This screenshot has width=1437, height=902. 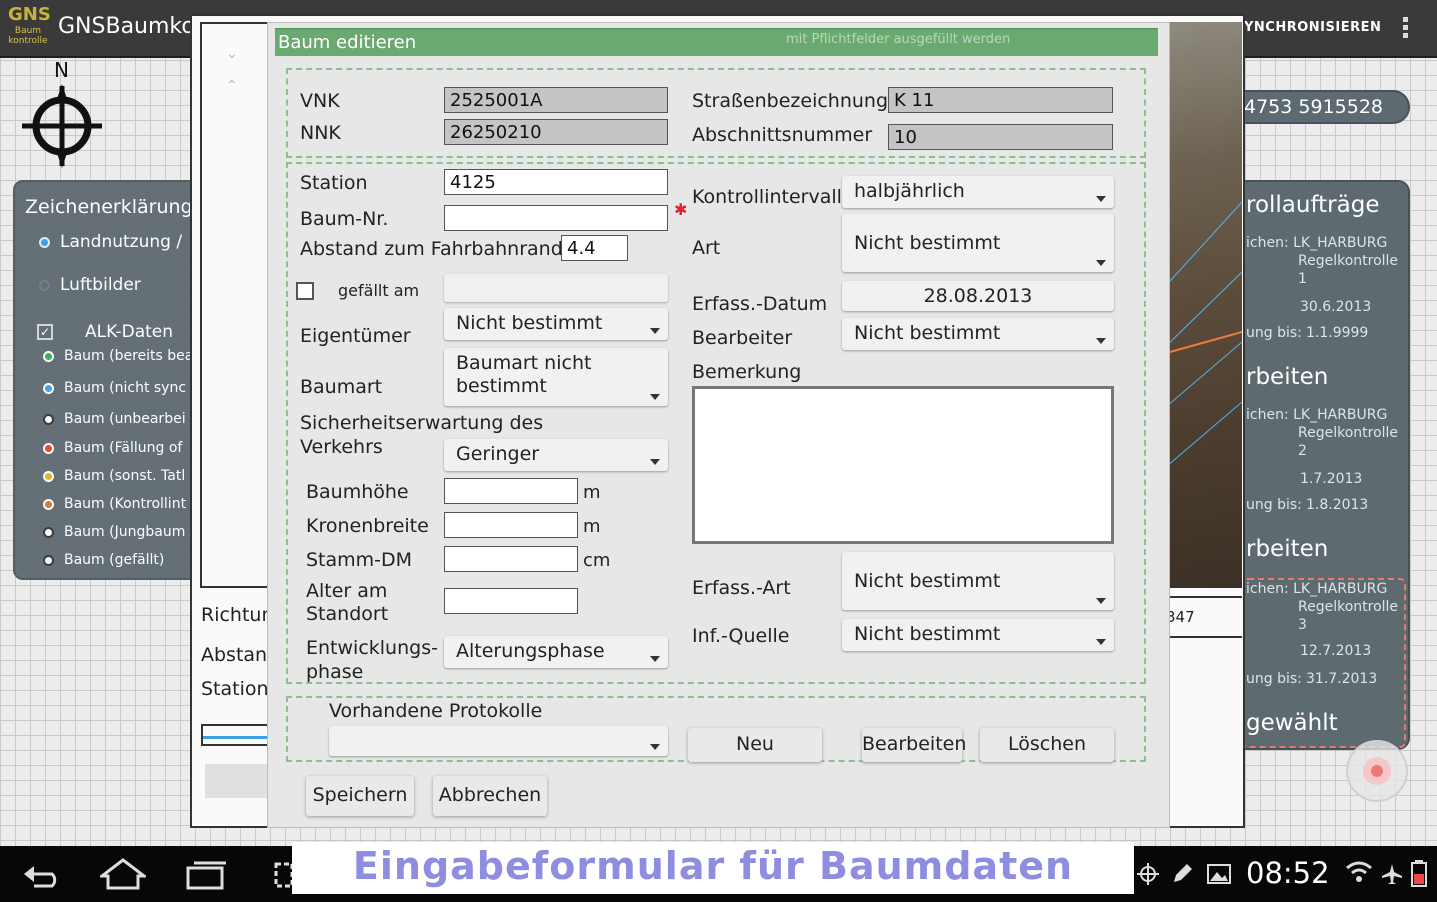 I want to click on height-unit: m, so click(x=592, y=492).